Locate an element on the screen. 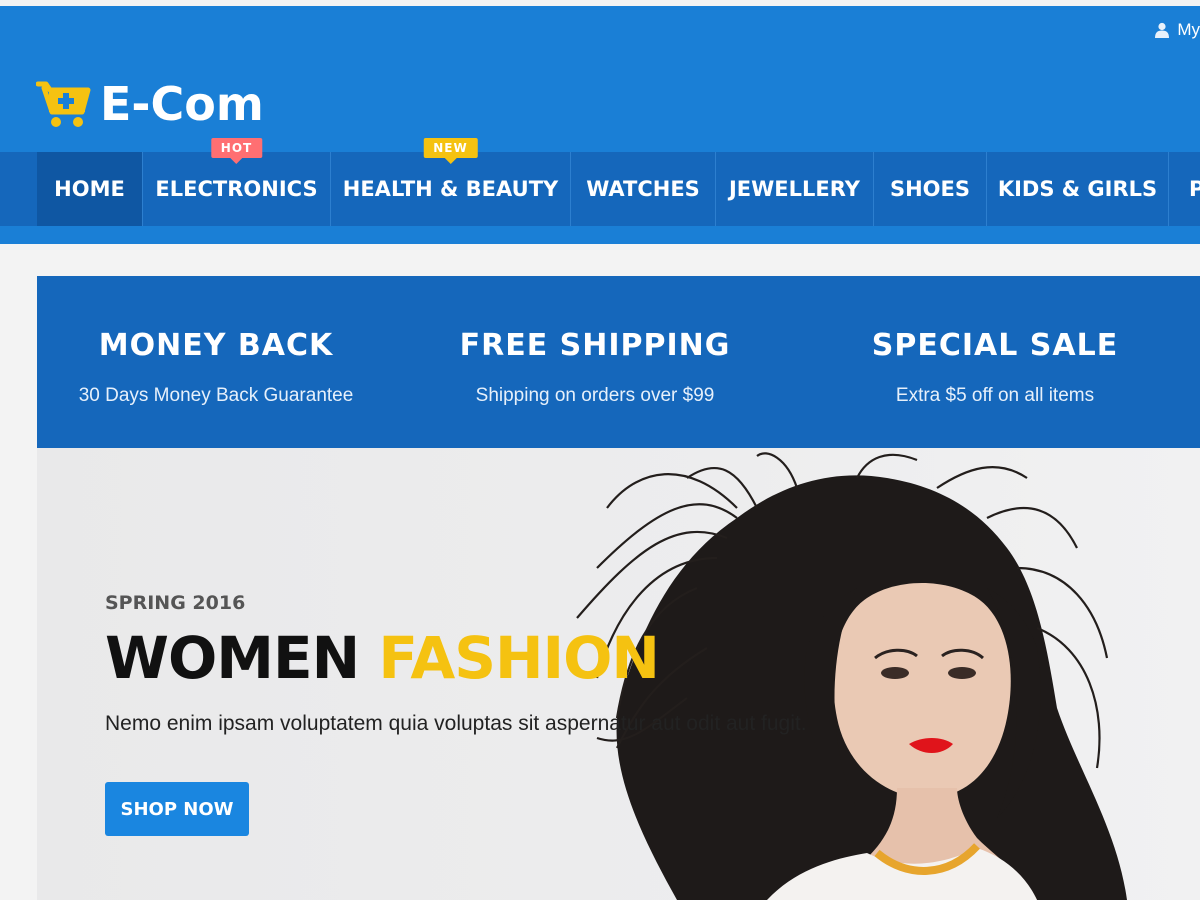  feature-special-sale: SPECIAL SALE Extra $5 off on all items is located at coordinates (995, 362).